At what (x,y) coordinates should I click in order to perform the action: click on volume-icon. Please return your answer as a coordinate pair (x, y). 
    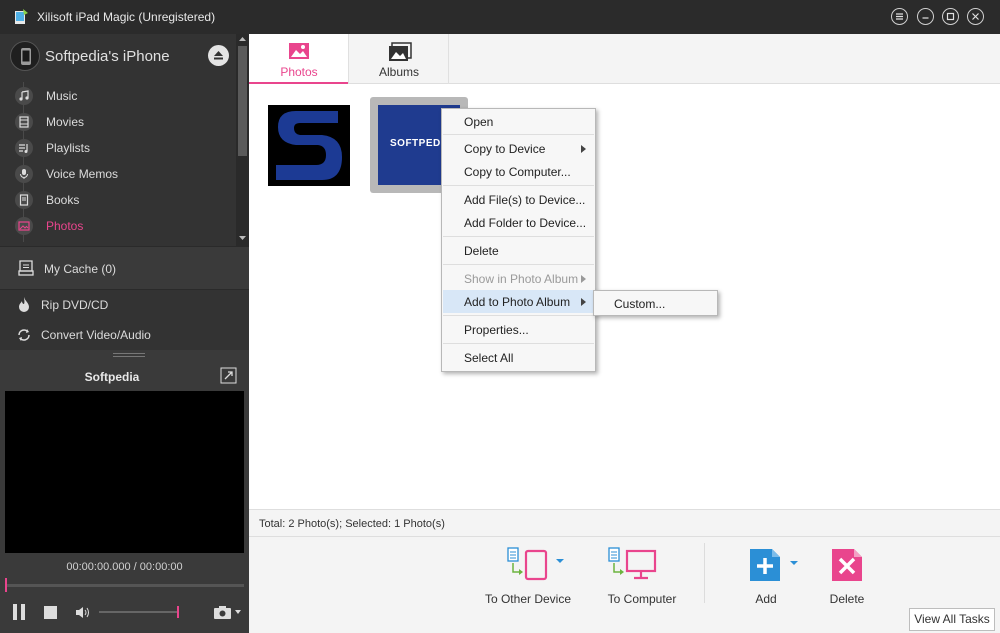
    Looking at the image, I should click on (83, 612).